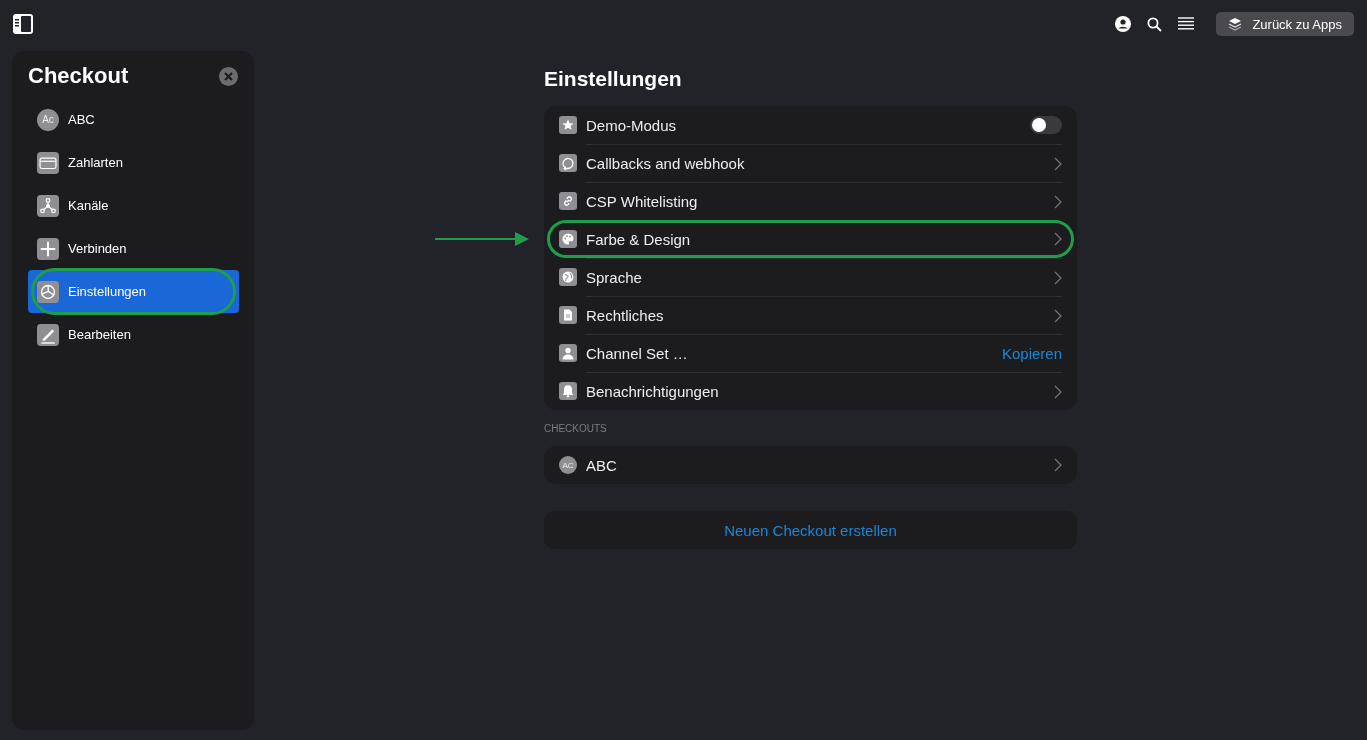 The height and width of the screenshot is (740, 1367). I want to click on row-label: Callbacks and webhook, so click(665, 163).